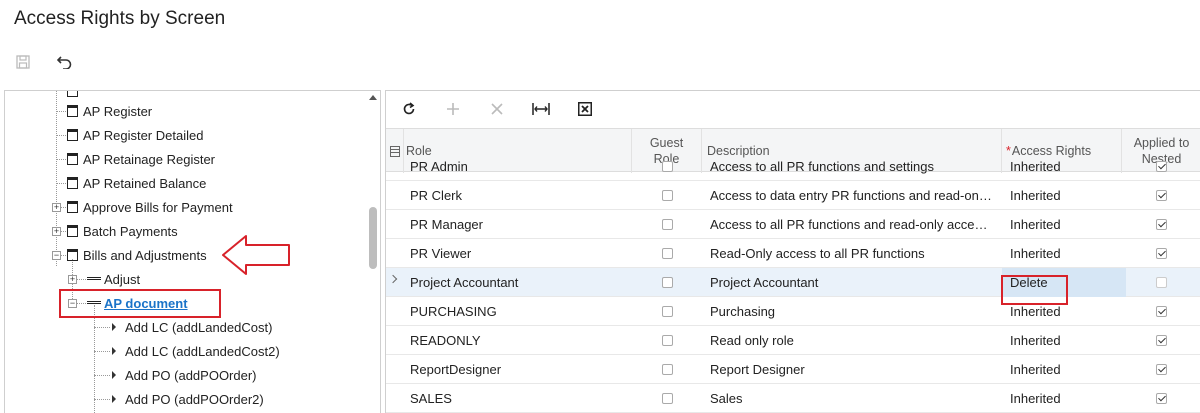  Describe the element at coordinates (521, 282) in the screenshot. I see `role-cell: Project Accountant` at that location.